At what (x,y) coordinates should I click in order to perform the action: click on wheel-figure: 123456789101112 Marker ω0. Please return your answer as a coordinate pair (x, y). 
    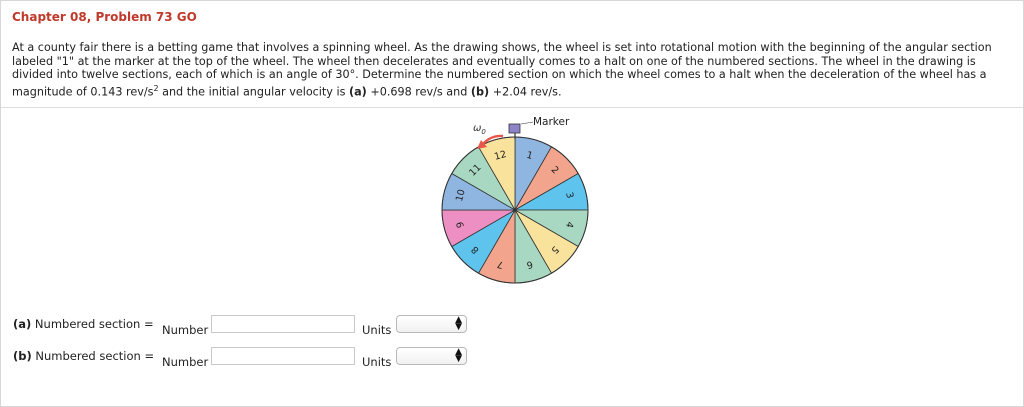
    Looking at the image, I should click on (515, 200).